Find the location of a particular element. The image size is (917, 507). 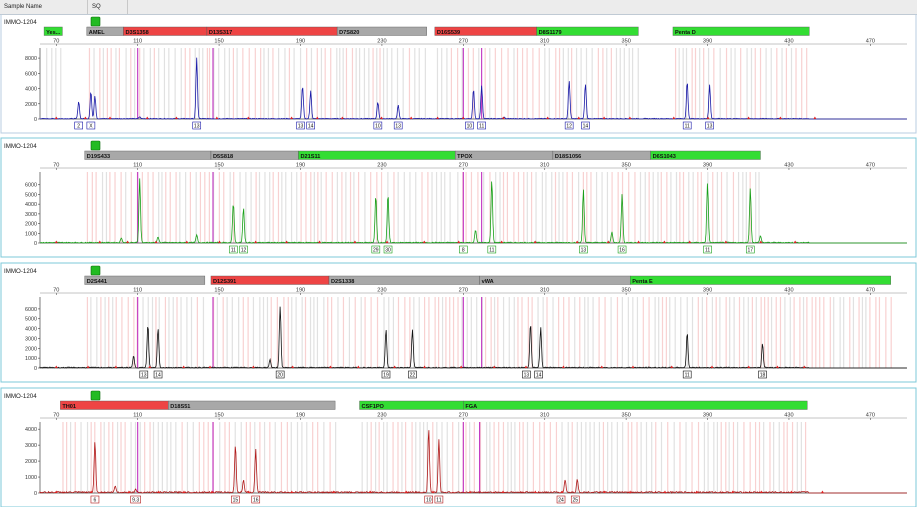

allele-call-label: 12 is located at coordinates (244, 251).